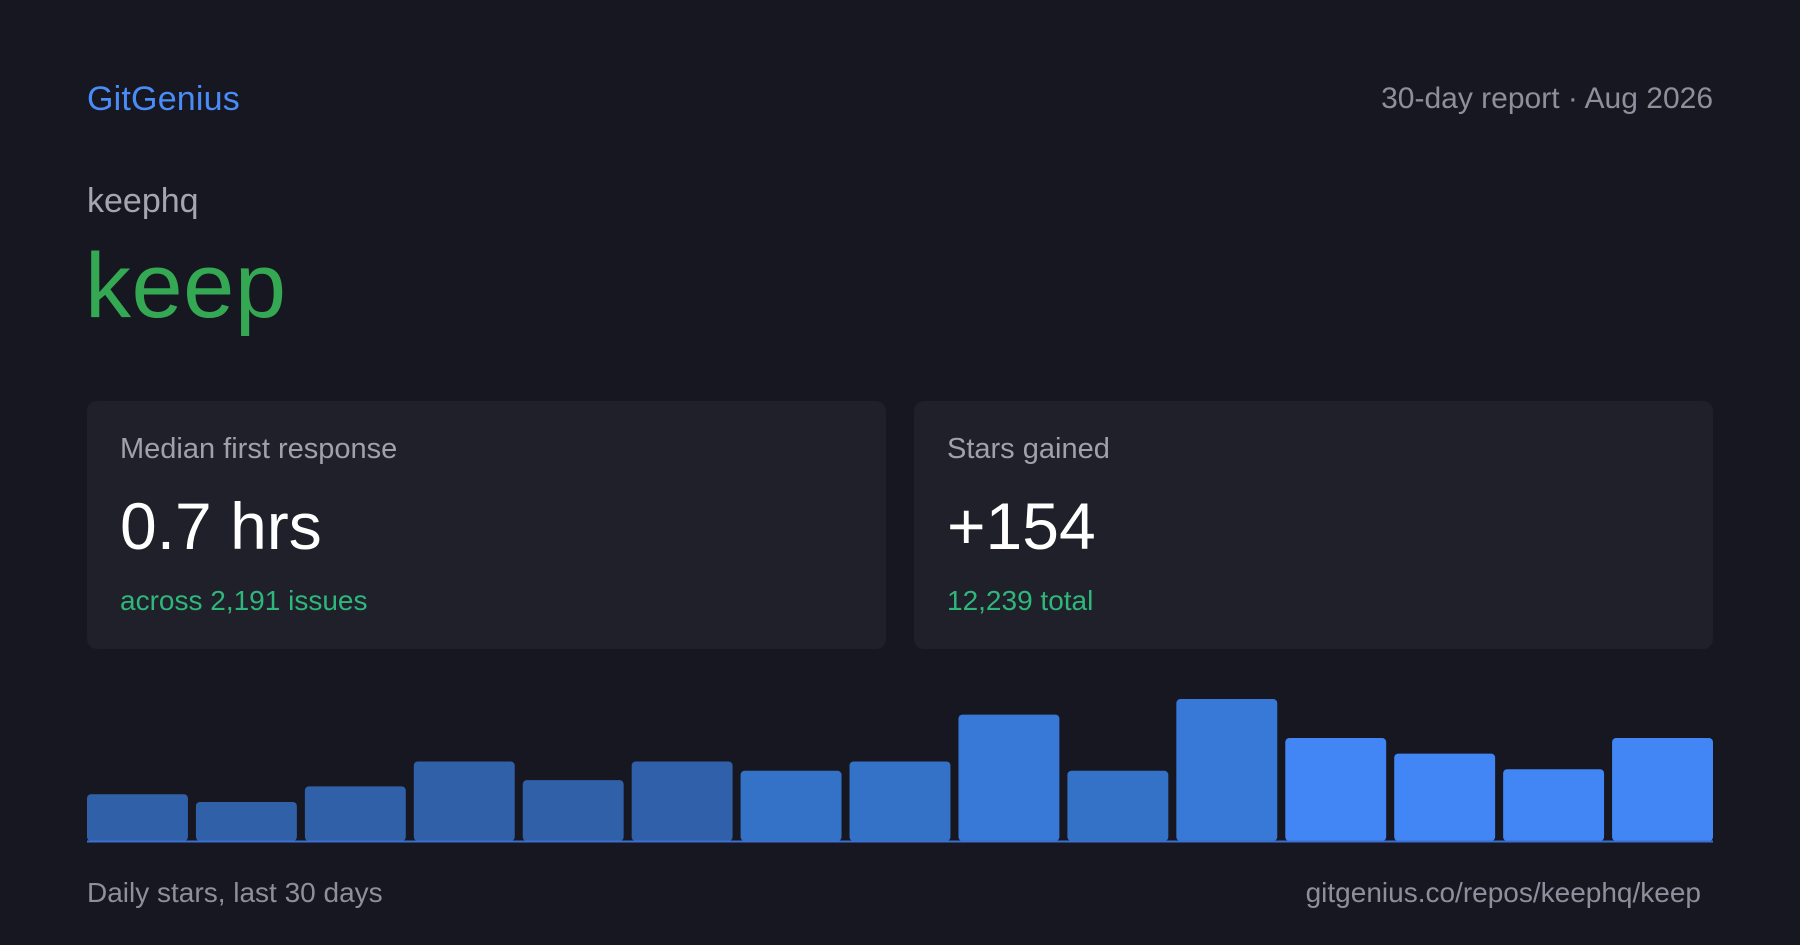 This screenshot has height=945, width=1800. What do you see at coordinates (186, 286) in the screenshot?
I see `repo-name: keep` at bounding box center [186, 286].